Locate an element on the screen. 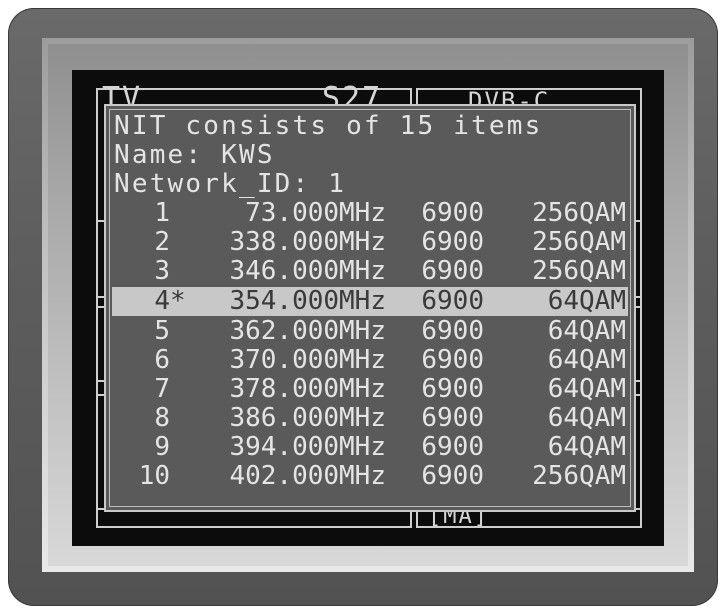 This screenshot has height=612, width=726. row-frequency: 354.000MHz is located at coordinates (307, 301).